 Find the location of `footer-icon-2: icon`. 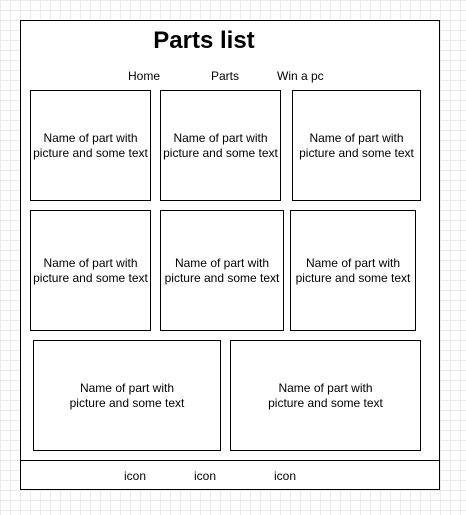

footer-icon-2: icon is located at coordinates (205, 476).